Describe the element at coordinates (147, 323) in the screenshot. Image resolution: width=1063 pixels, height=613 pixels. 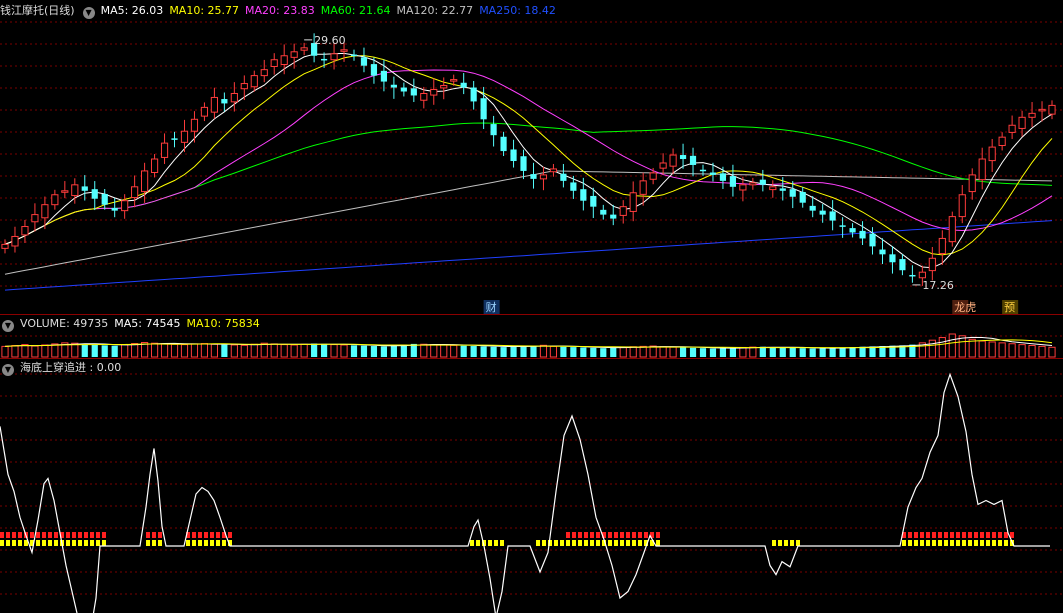
I see `volume-ma5: MA5: 74545` at that location.